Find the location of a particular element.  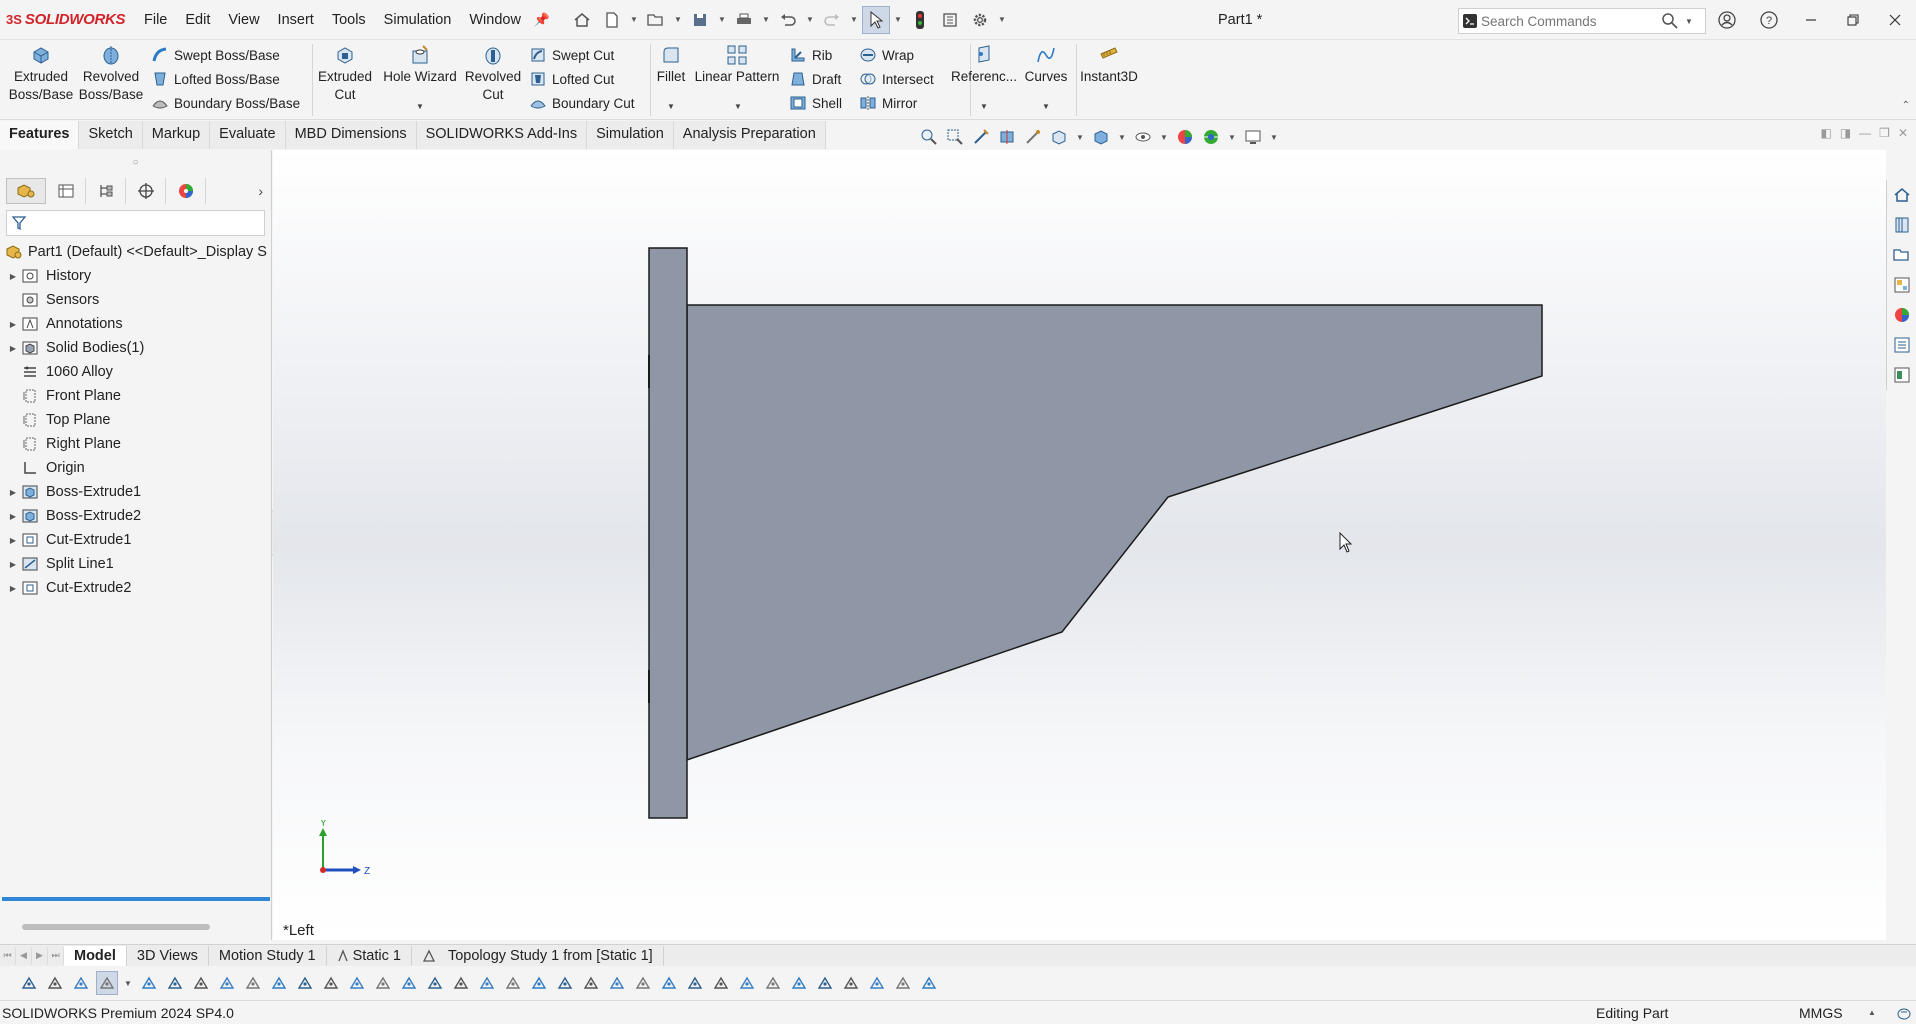

print-dropdown-icon: ▼ is located at coordinates (766, 19).